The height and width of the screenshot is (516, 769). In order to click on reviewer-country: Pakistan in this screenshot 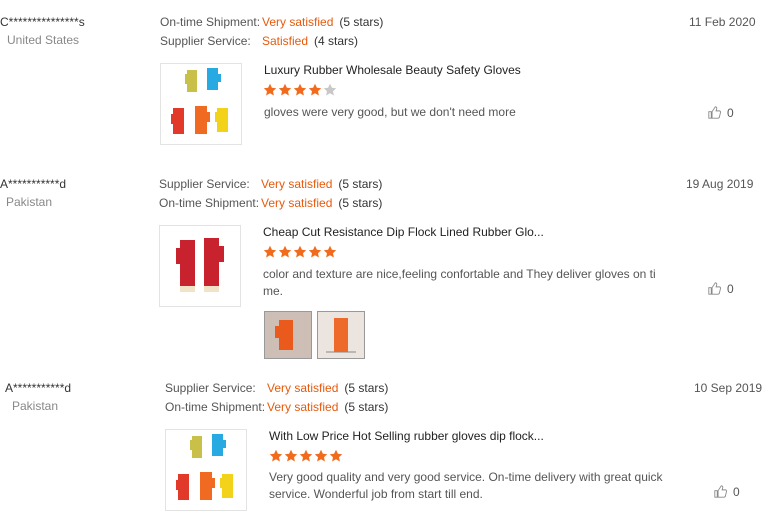, I will do `click(35, 406)`.